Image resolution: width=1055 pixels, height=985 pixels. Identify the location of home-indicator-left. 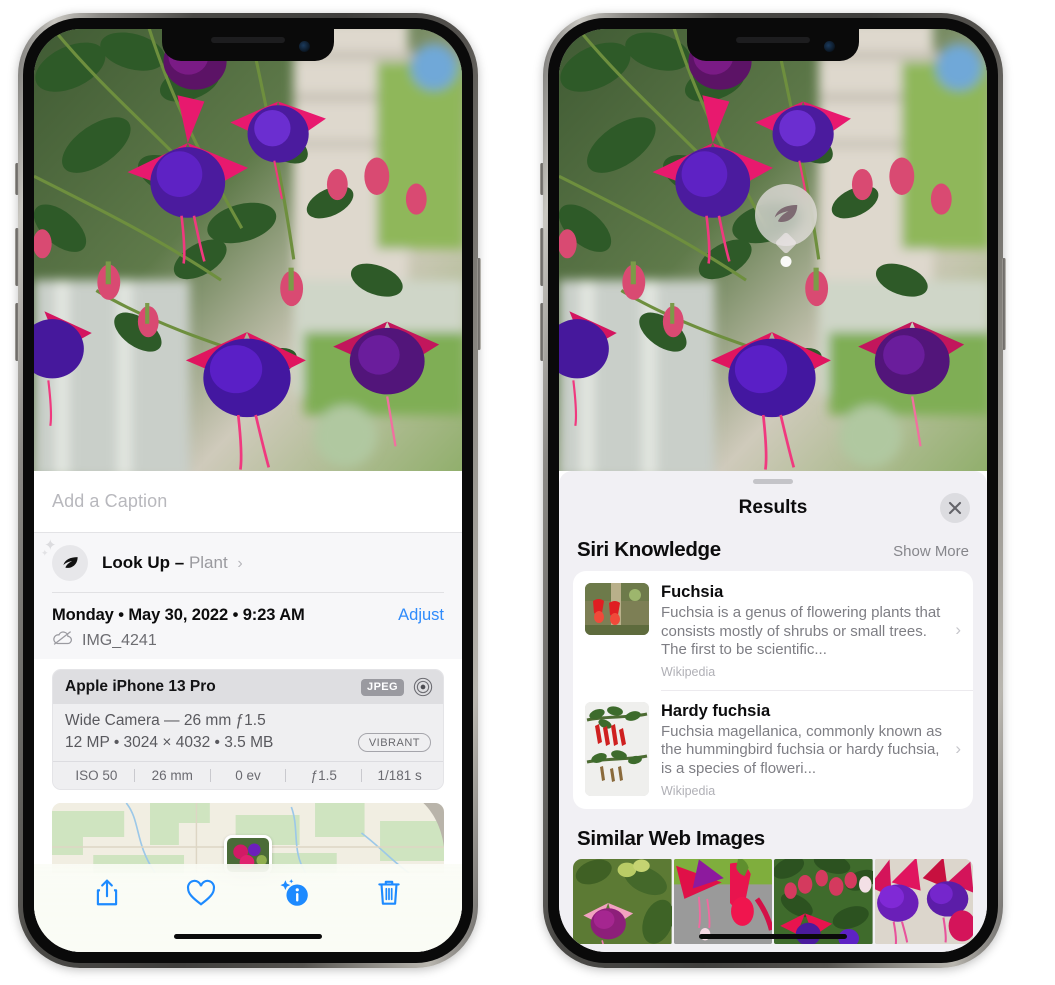
(248, 936).